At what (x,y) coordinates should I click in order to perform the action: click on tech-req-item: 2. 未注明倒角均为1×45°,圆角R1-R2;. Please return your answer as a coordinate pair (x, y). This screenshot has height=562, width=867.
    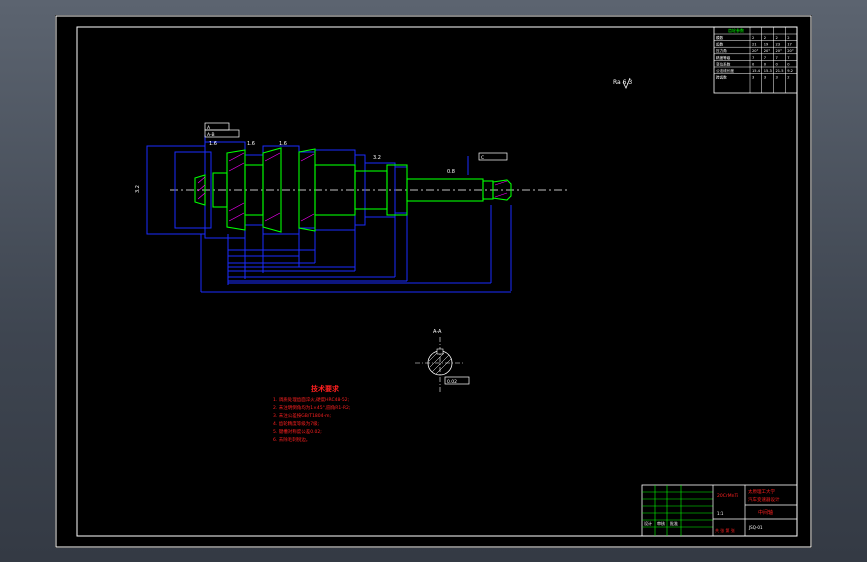
    Looking at the image, I should click on (311, 407).